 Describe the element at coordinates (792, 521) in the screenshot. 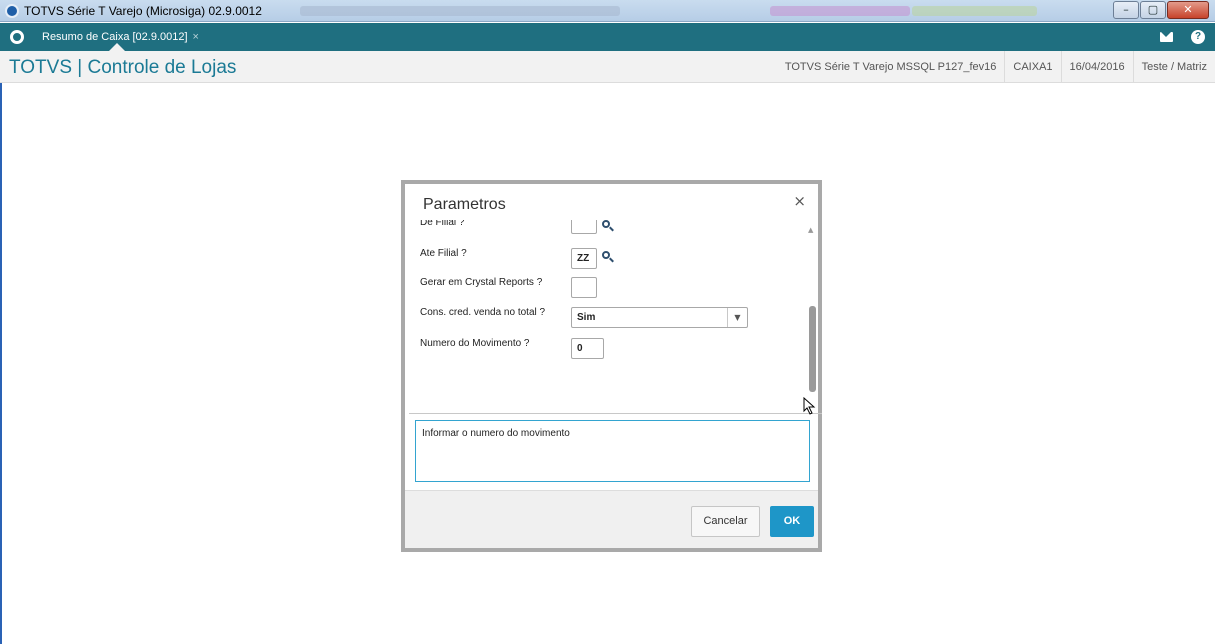

I see `ok-button: OK` at that location.